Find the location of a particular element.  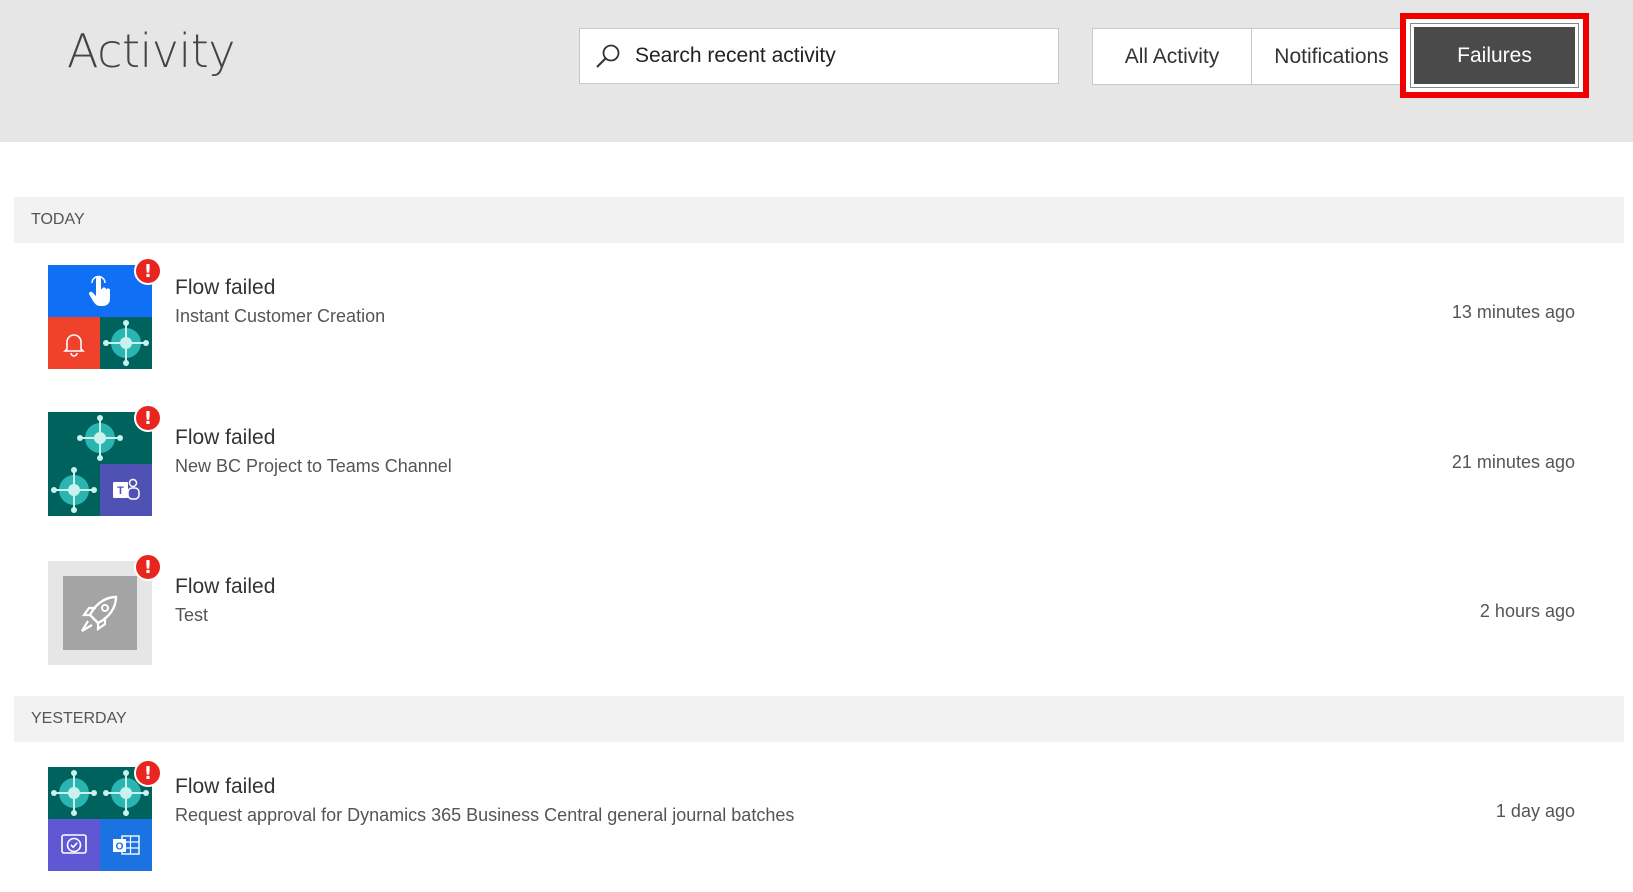

flow-icon-tile: T is located at coordinates (100, 464).